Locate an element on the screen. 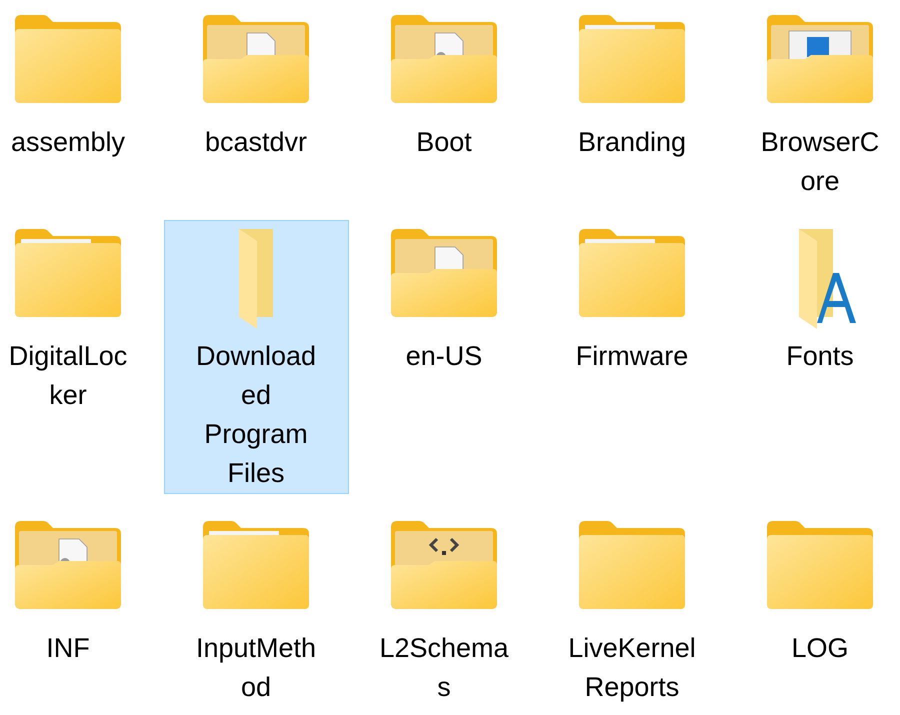 This screenshot has height=715, width=900. folder-item: DigitalLoc ker is located at coordinates (80, 357).